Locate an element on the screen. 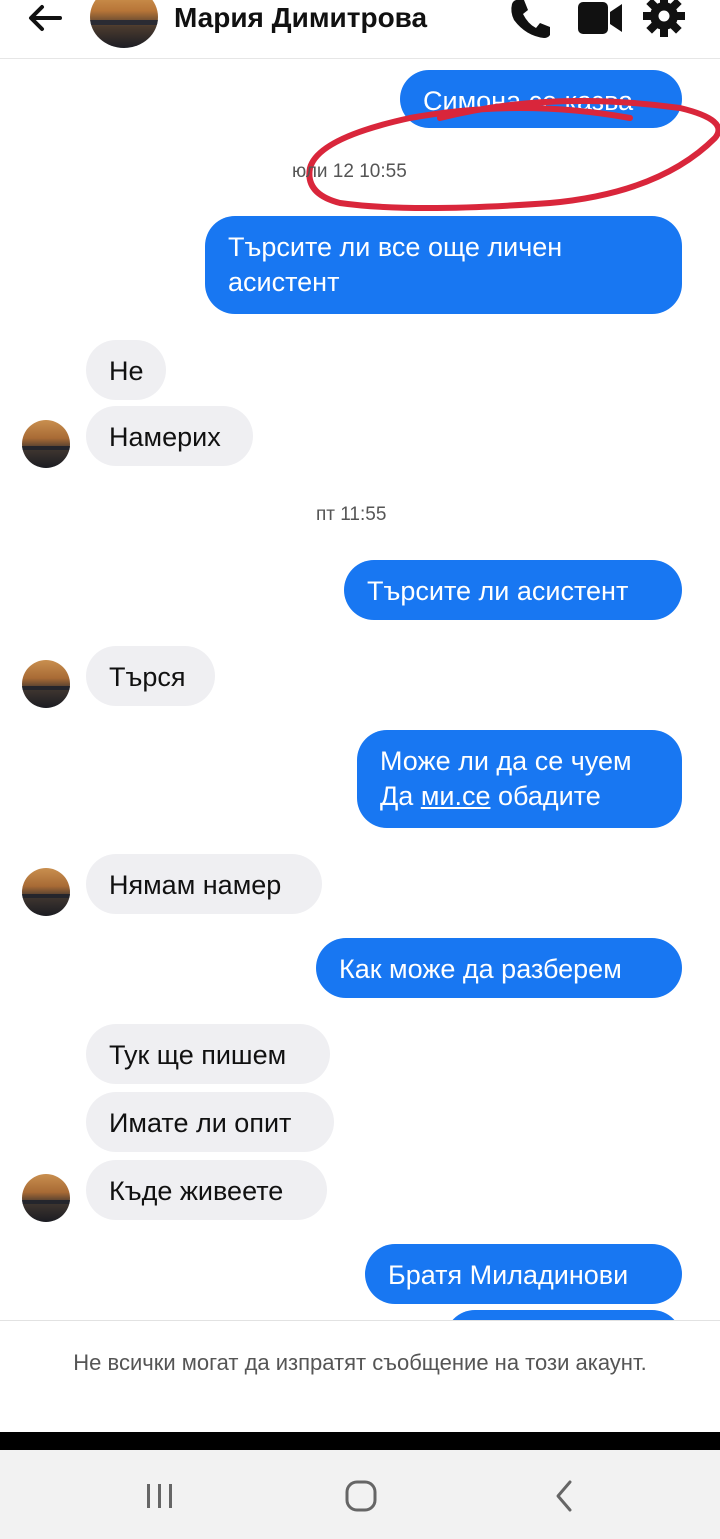 The image size is (720, 1539). message-text: Търся is located at coordinates (147, 677).